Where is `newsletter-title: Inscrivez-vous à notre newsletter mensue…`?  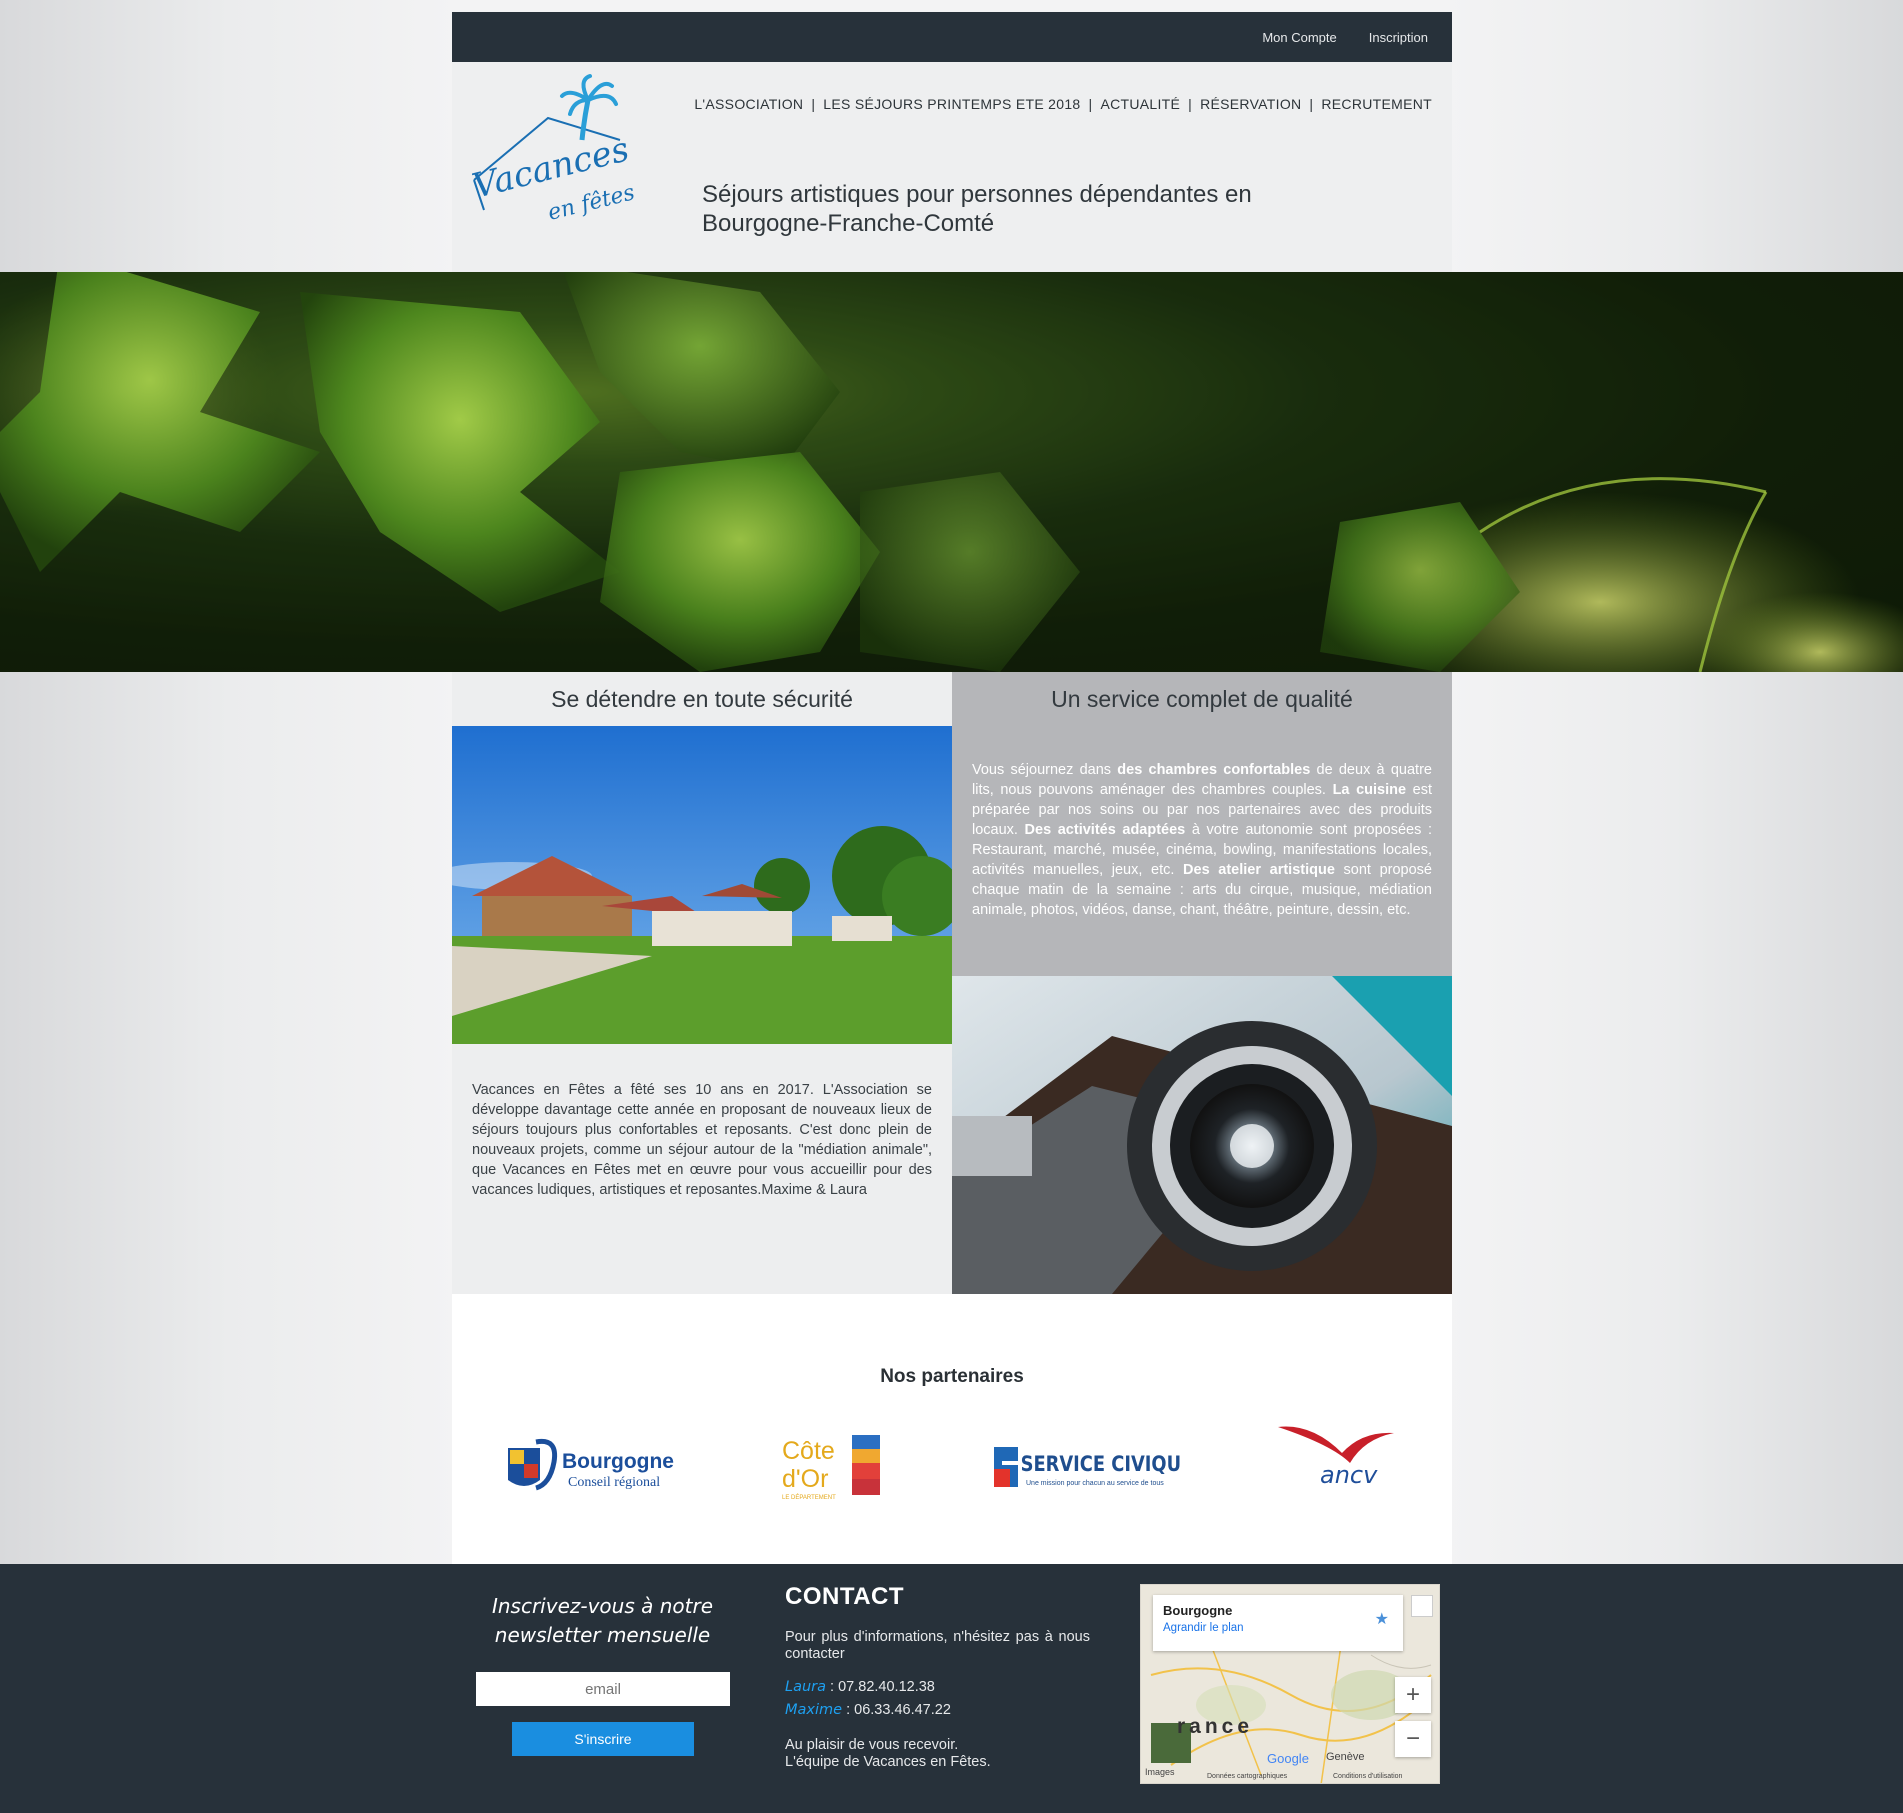 newsletter-title: Inscrivez-vous à notre newsletter mensue… is located at coordinates (602, 1620).